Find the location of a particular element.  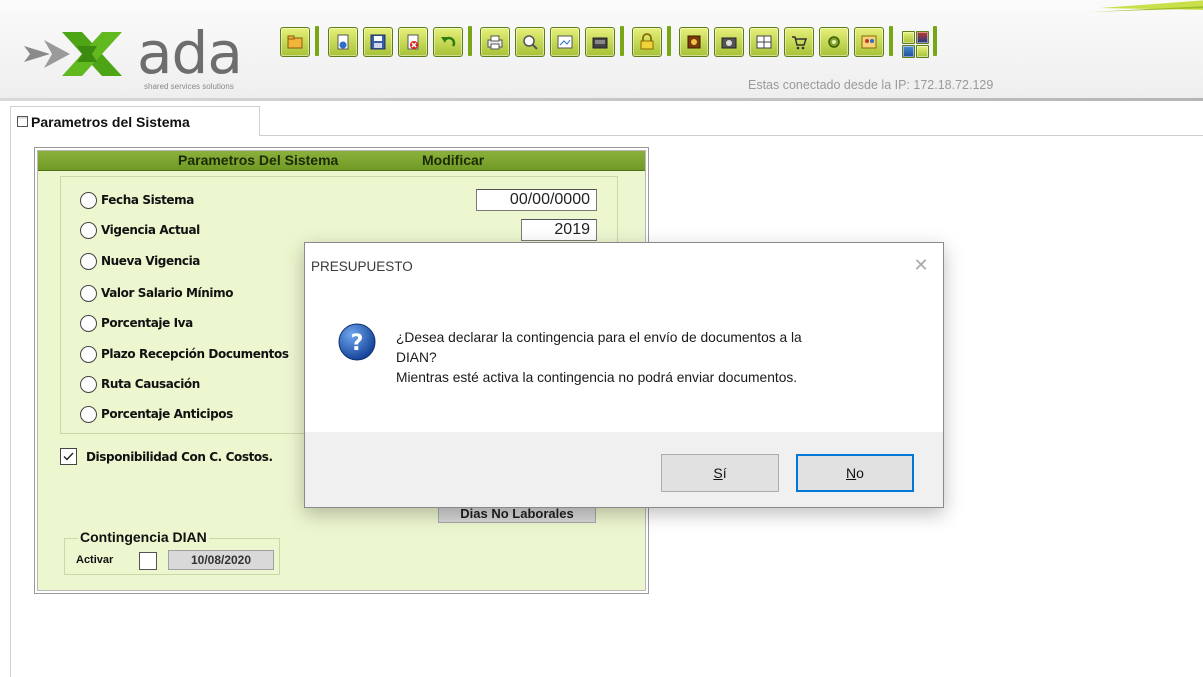

settings-icon is located at coordinates (834, 42).